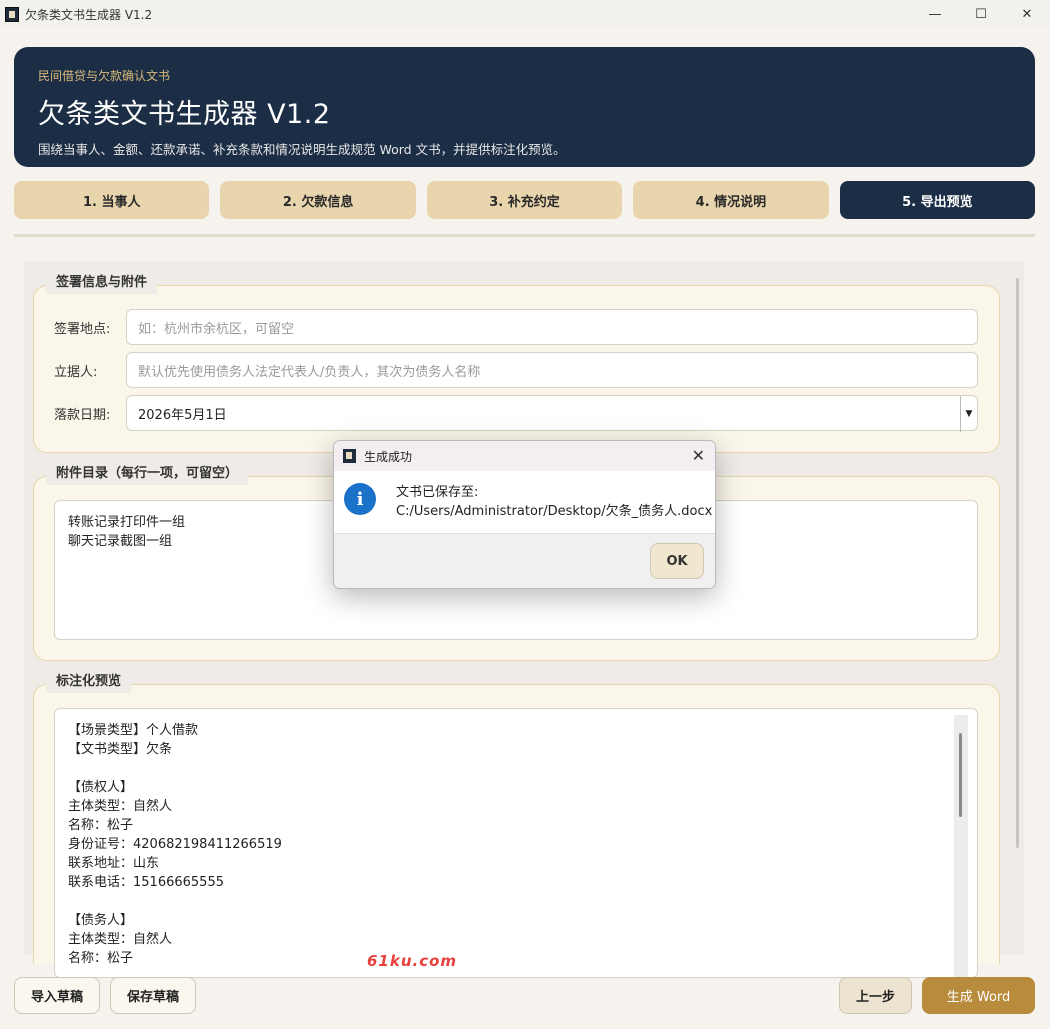 The image size is (1050, 1029). I want to click on date-label: 落款日期:, so click(82, 415).